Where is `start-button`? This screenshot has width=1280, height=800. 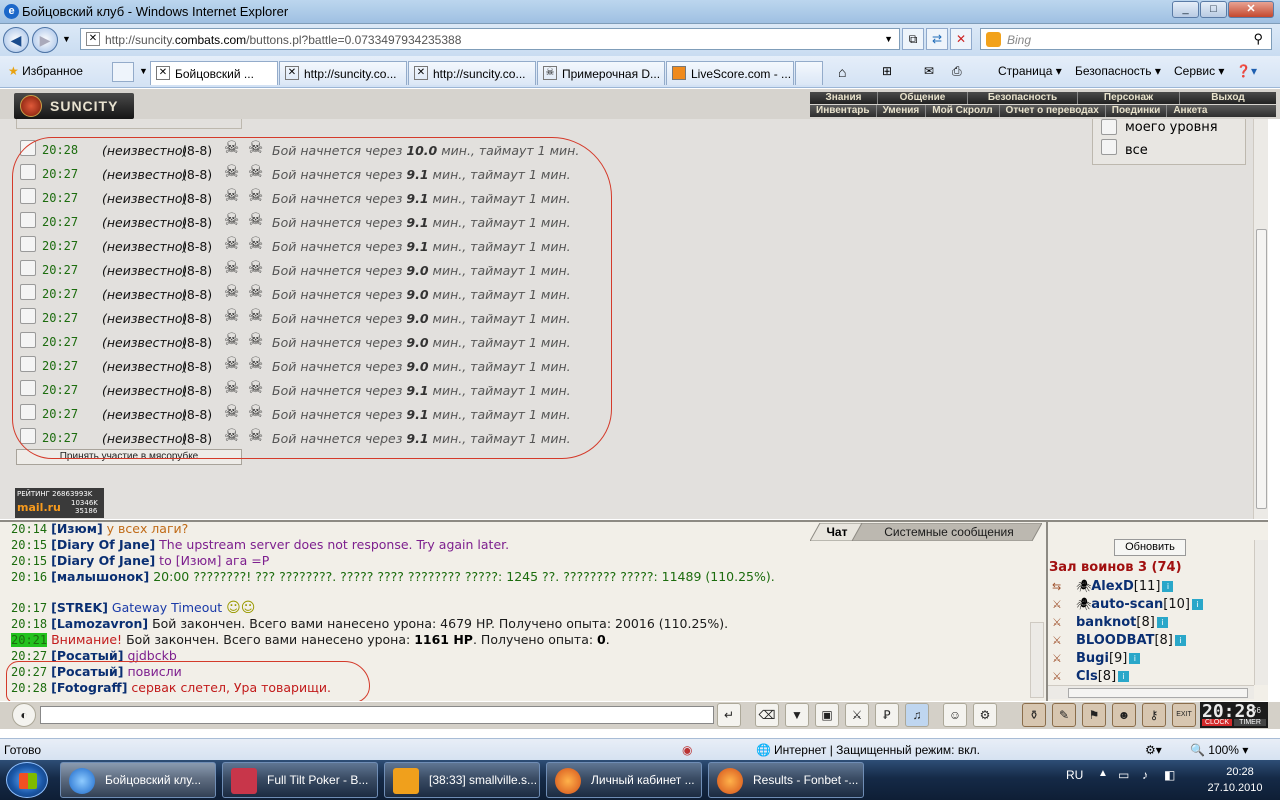 start-button is located at coordinates (27, 780).